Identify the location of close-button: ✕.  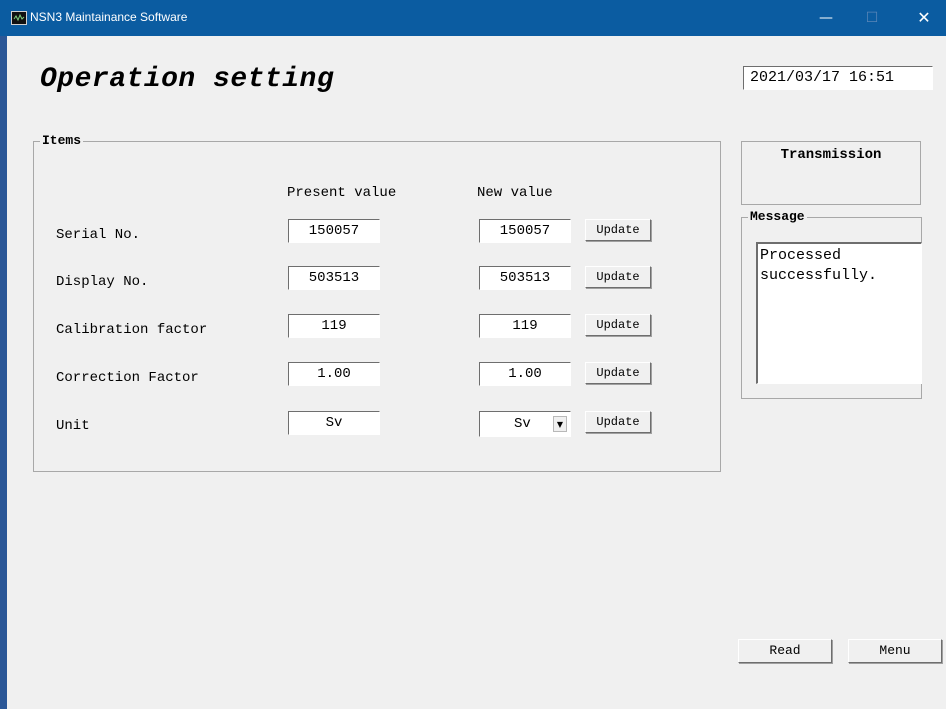
(924, 18).